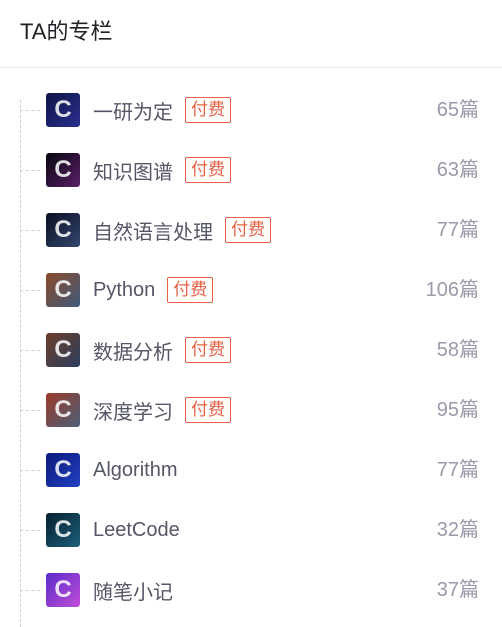 The image size is (502, 627). I want to click on article-count: 58篇, so click(457, 350).